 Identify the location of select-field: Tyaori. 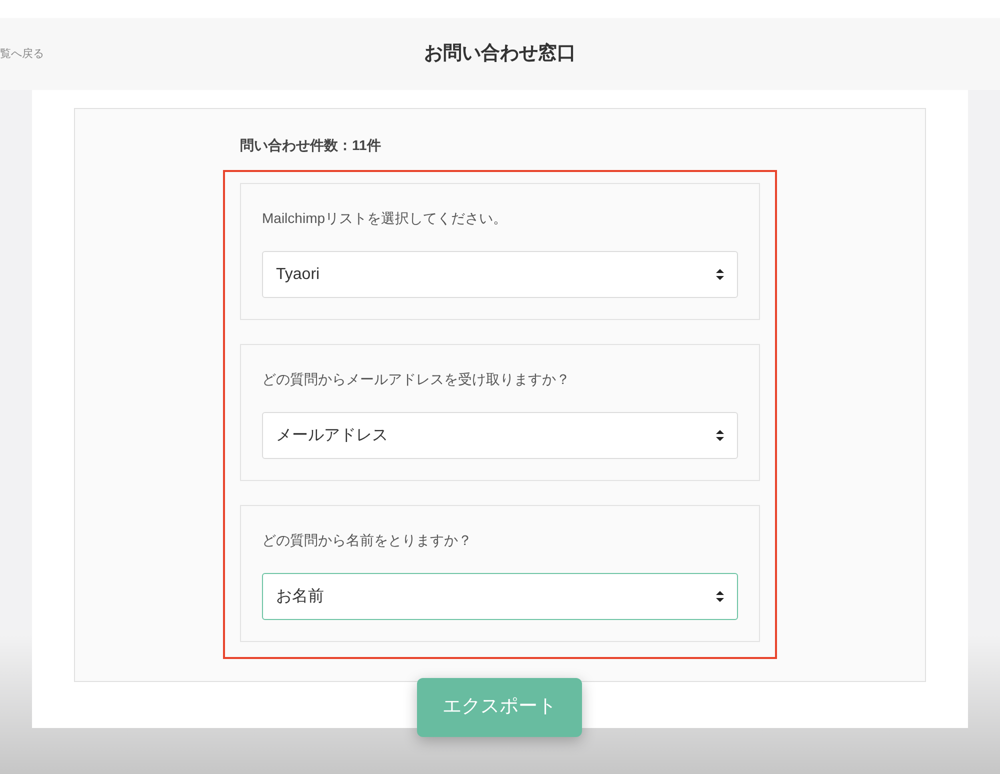
(500, 274).